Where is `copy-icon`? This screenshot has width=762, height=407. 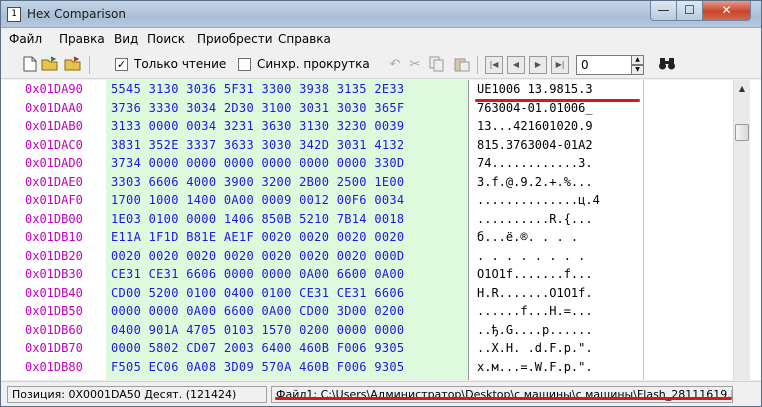 copy-icon is located at coordinates (437, 65).